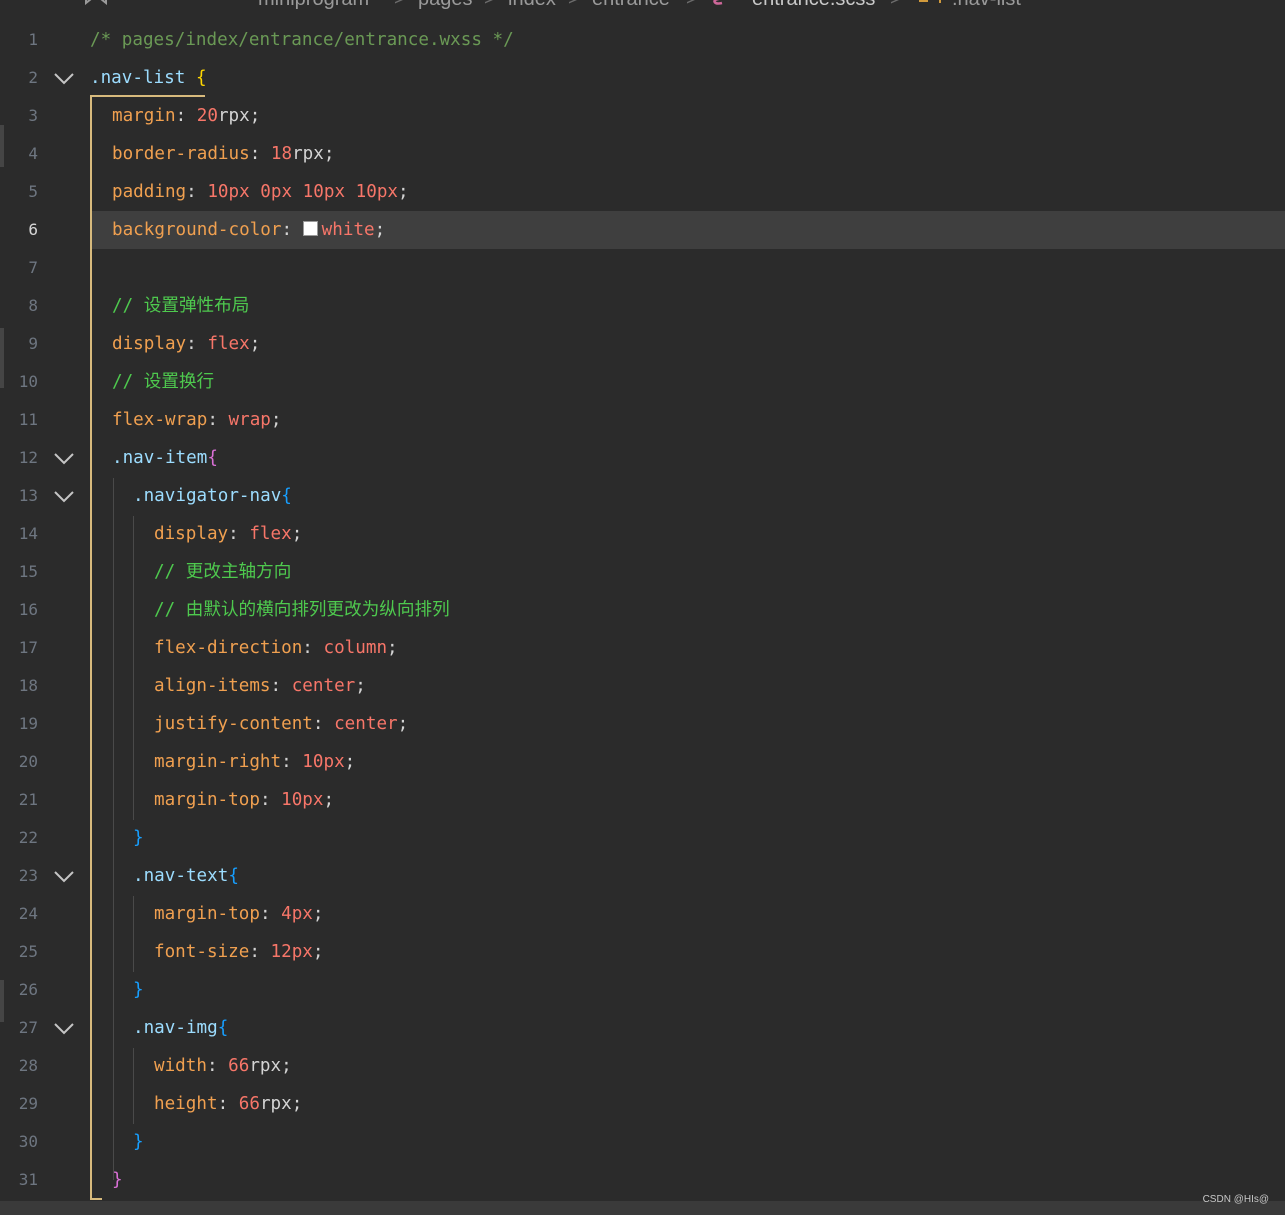  What do you see at coordinates (155, 5) in the screenshot?
I see `back-arrow-icon` at bounding box center [155, 5].